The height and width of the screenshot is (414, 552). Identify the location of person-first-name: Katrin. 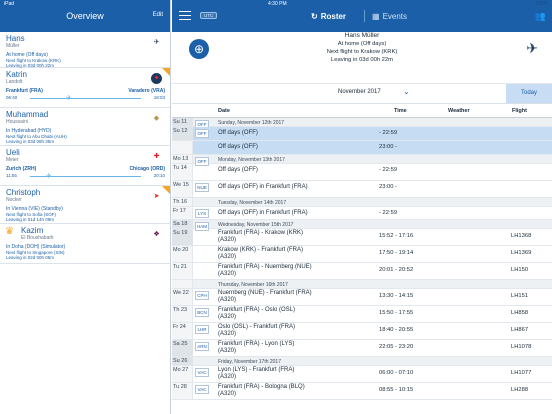
(16, 74).